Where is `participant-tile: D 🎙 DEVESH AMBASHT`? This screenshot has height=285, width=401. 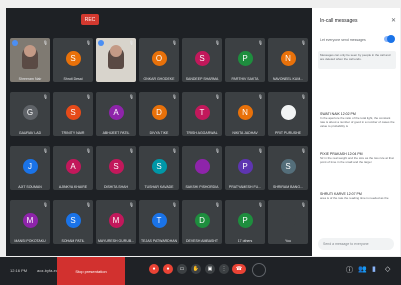
participant-tile: D 🎙 DEVESH AMBASHT is located at coordinates (202, 222).